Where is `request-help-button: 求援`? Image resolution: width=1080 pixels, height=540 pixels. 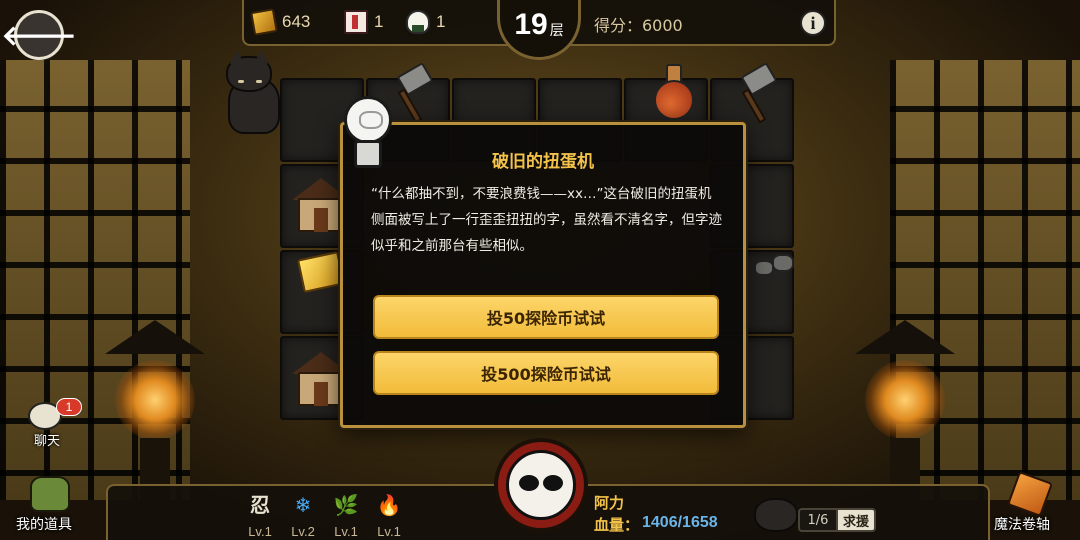 request-help-button: 求援 is located at coordinates (856, 520).